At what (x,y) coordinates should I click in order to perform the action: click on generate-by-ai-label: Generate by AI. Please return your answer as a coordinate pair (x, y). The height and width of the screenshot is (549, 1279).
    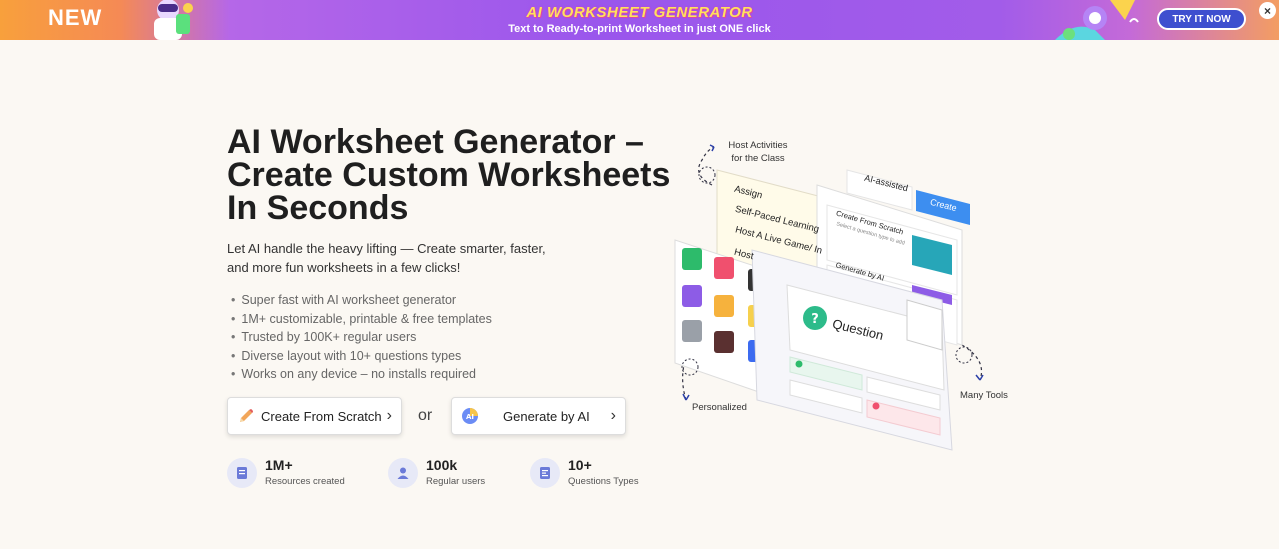
    Looking at the image, I should click on (546, 416).